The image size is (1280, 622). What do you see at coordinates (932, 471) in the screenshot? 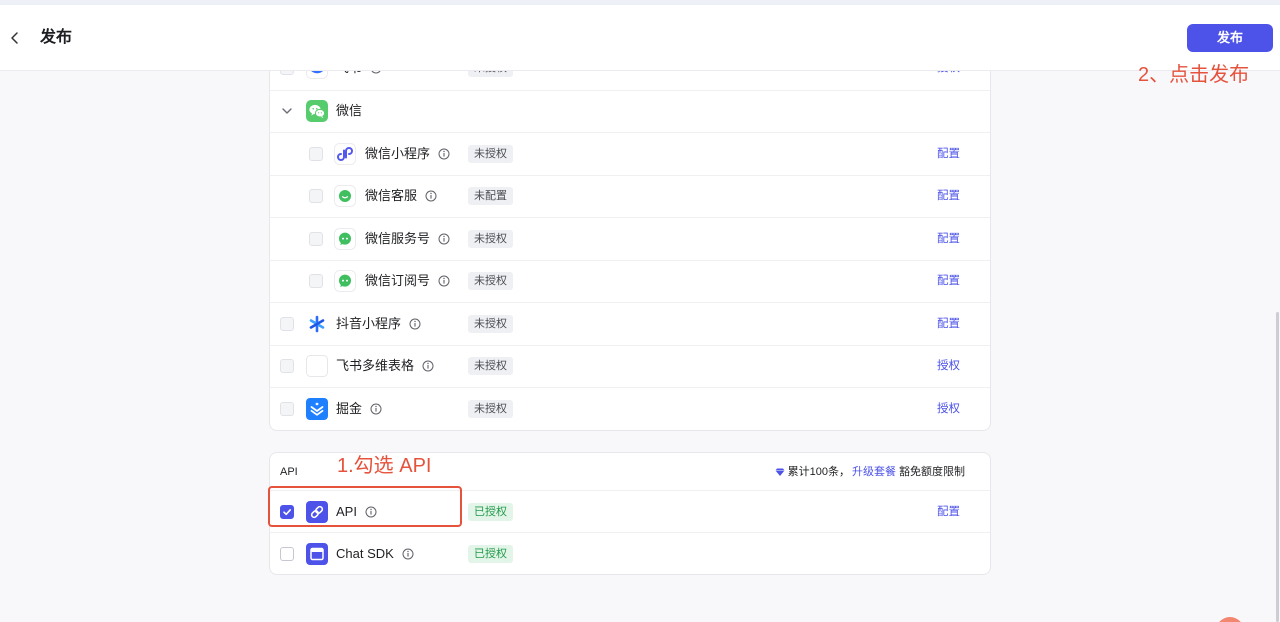
I see `quota-suffix: 豁免额度限制` at bounding box center [932, 471].